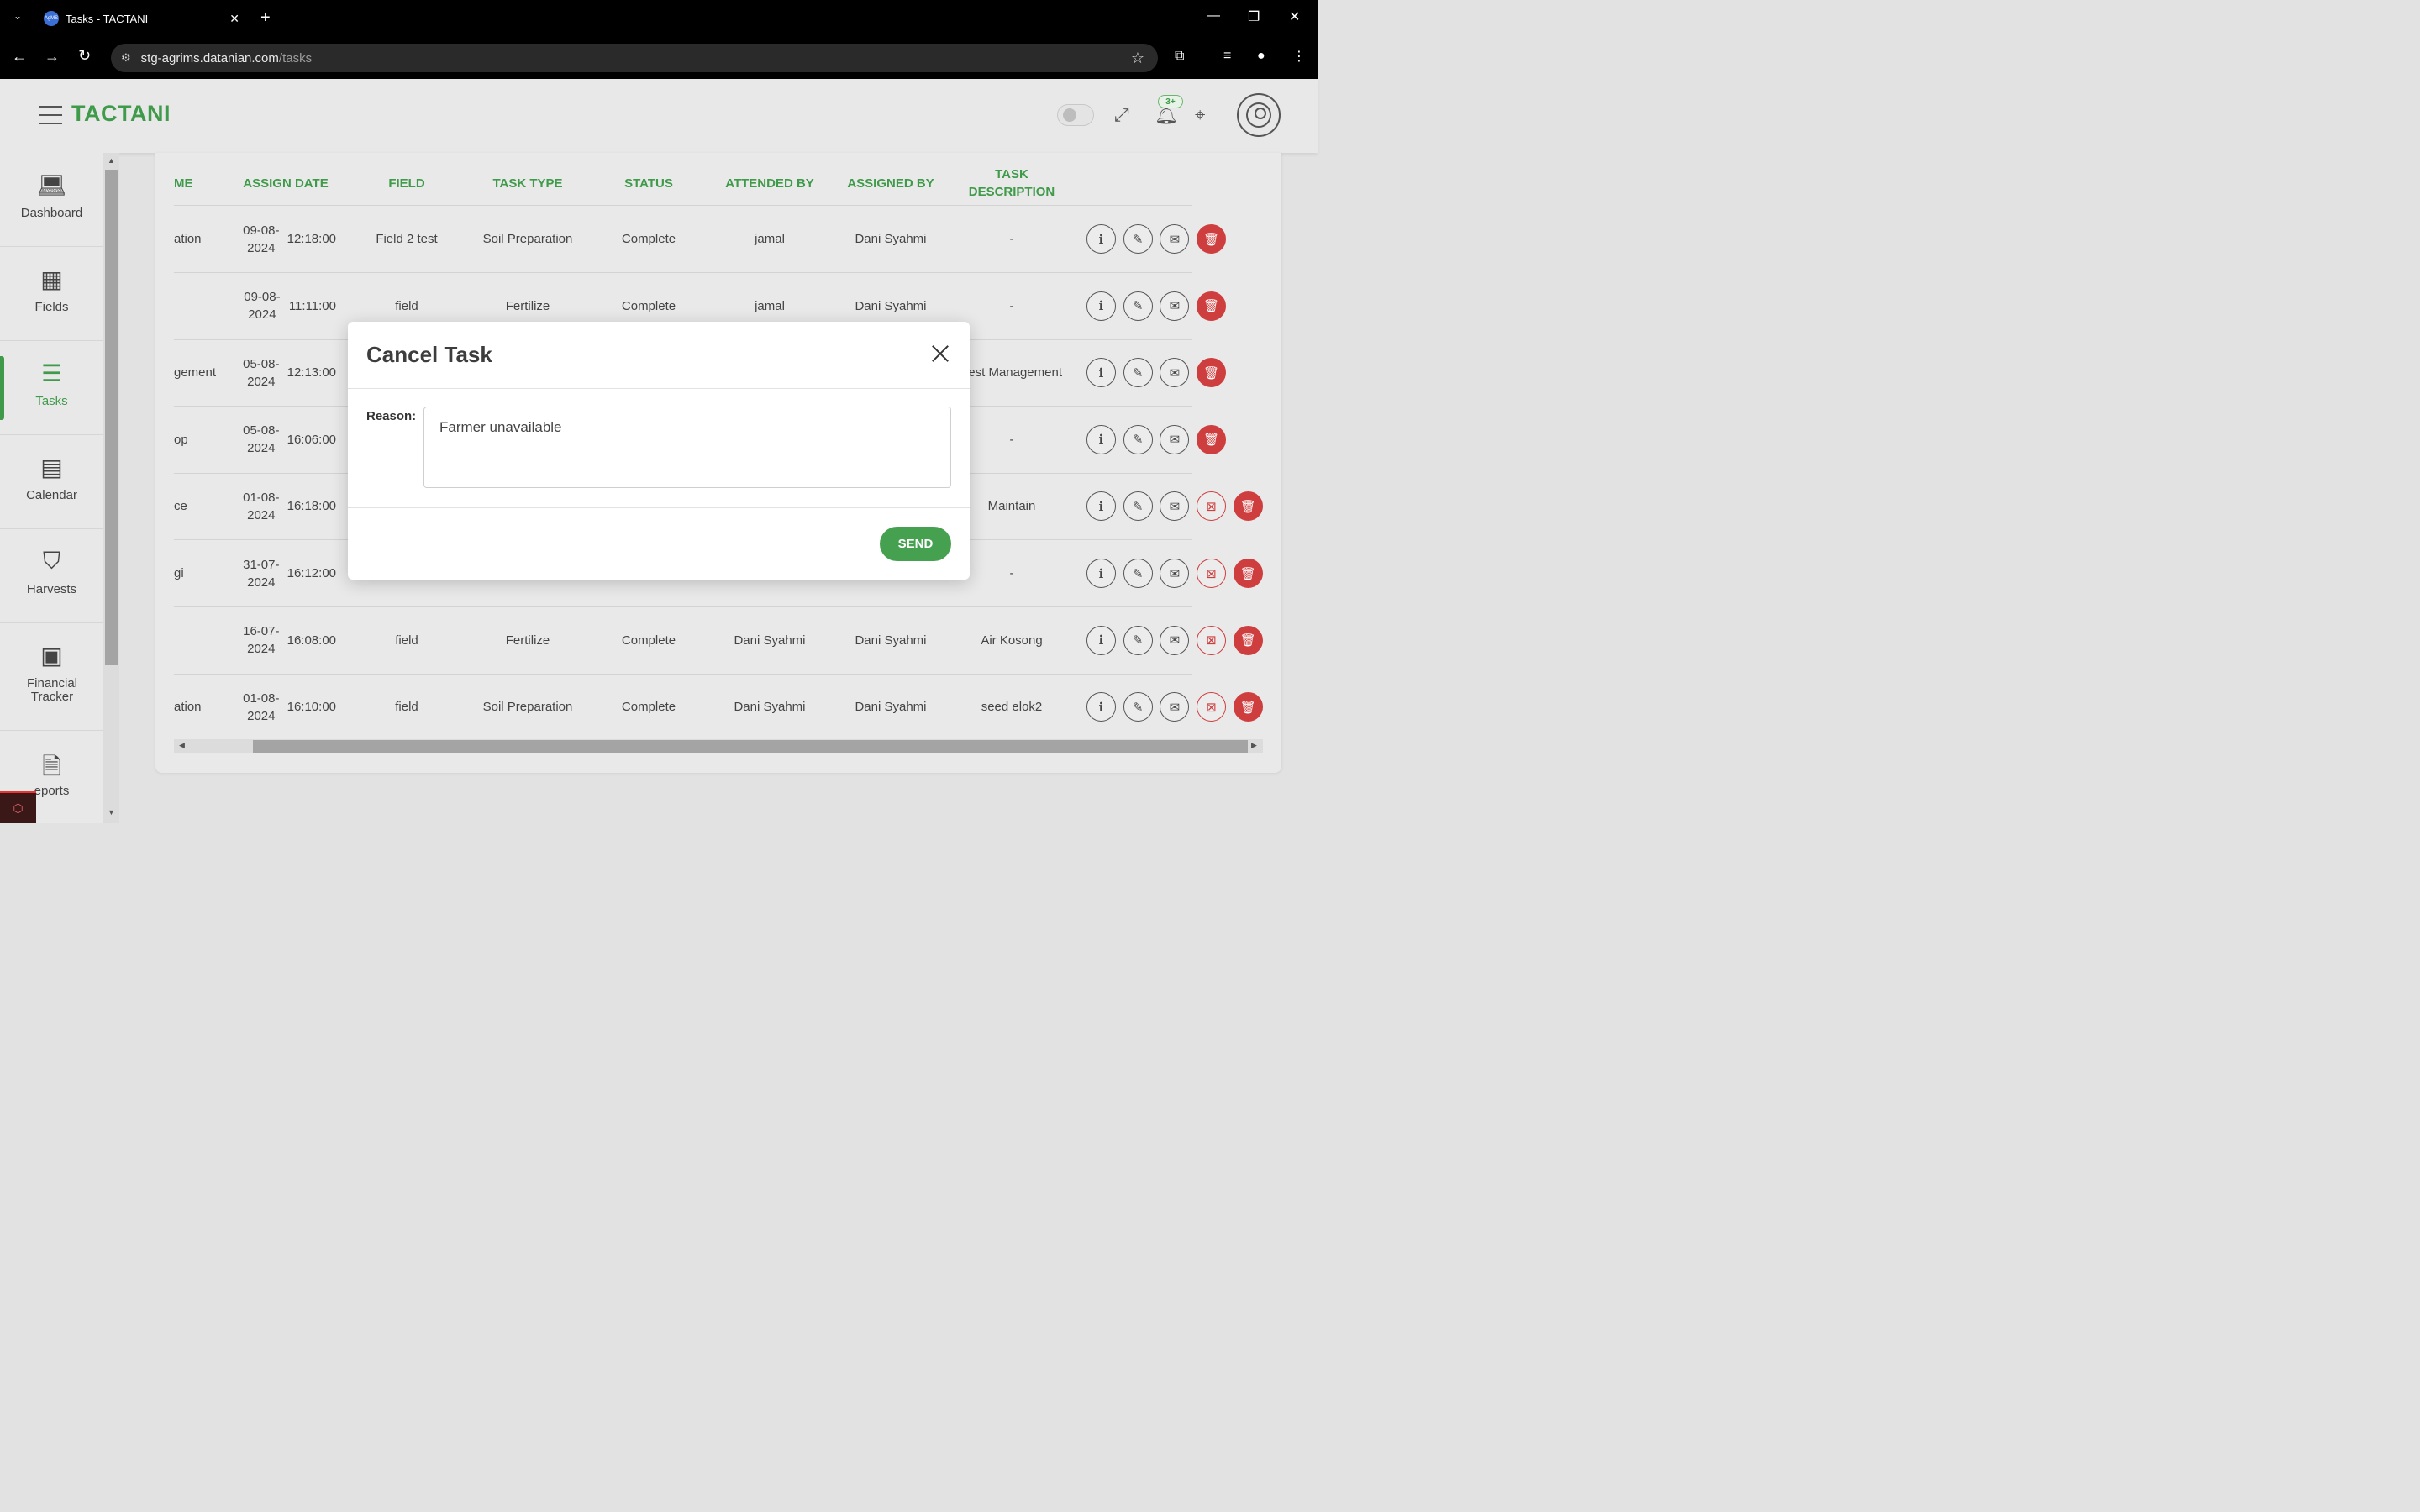  What do you see at coordinates (52, 388) in the screenshot?
I see `sidebar-item-tasks: ☰ Tasks` at bounding box center [52, 388].